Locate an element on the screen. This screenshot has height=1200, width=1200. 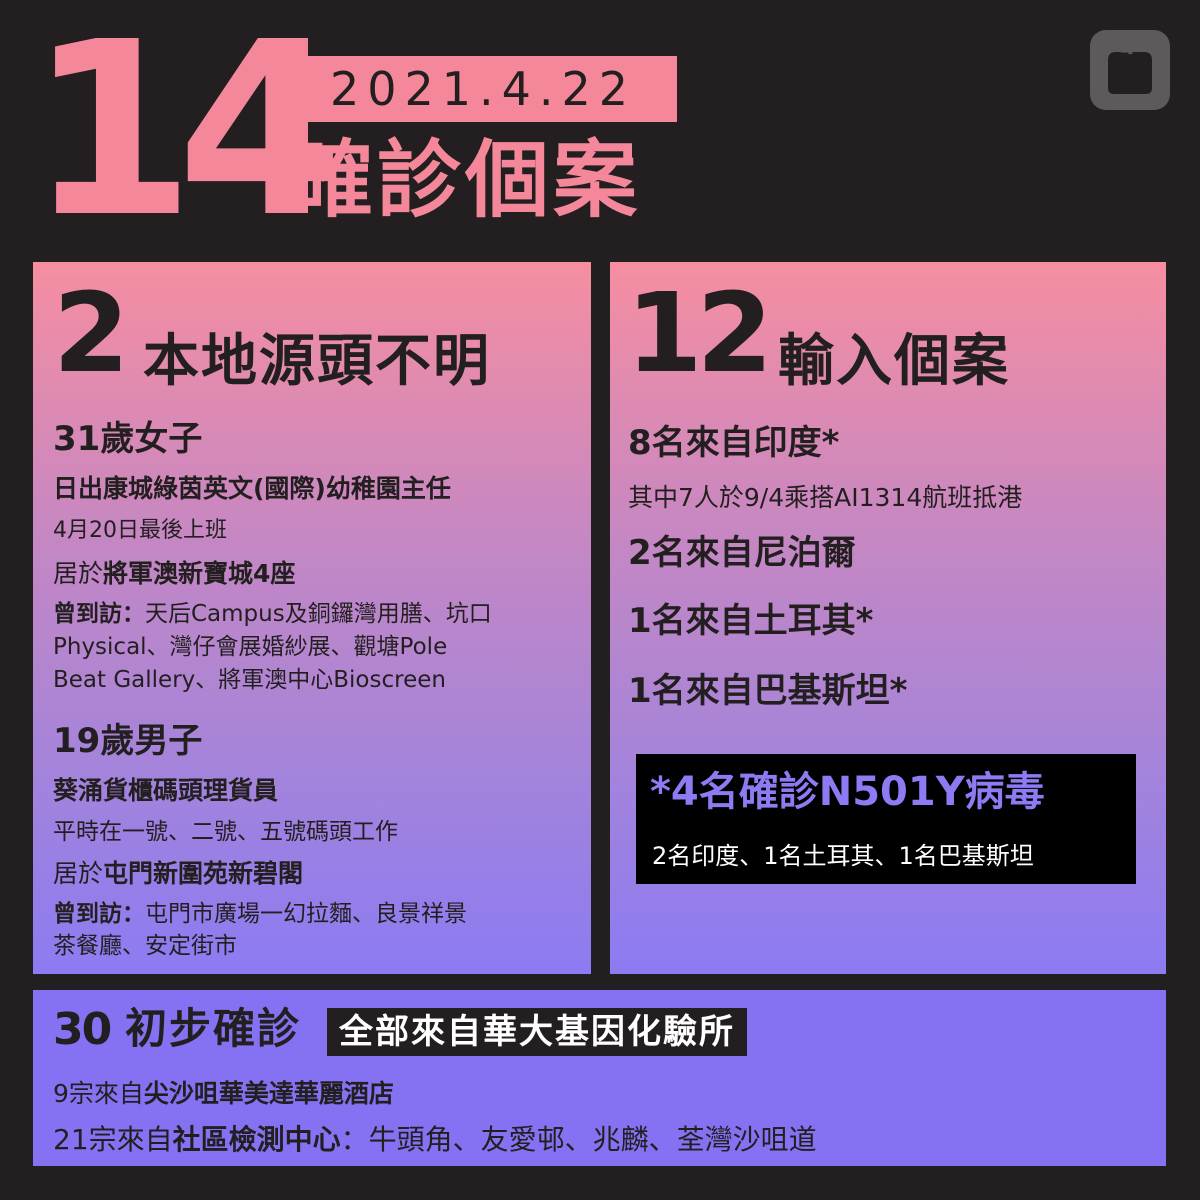
imported-label: 輸入個案 is located at coordinates (894, 361).